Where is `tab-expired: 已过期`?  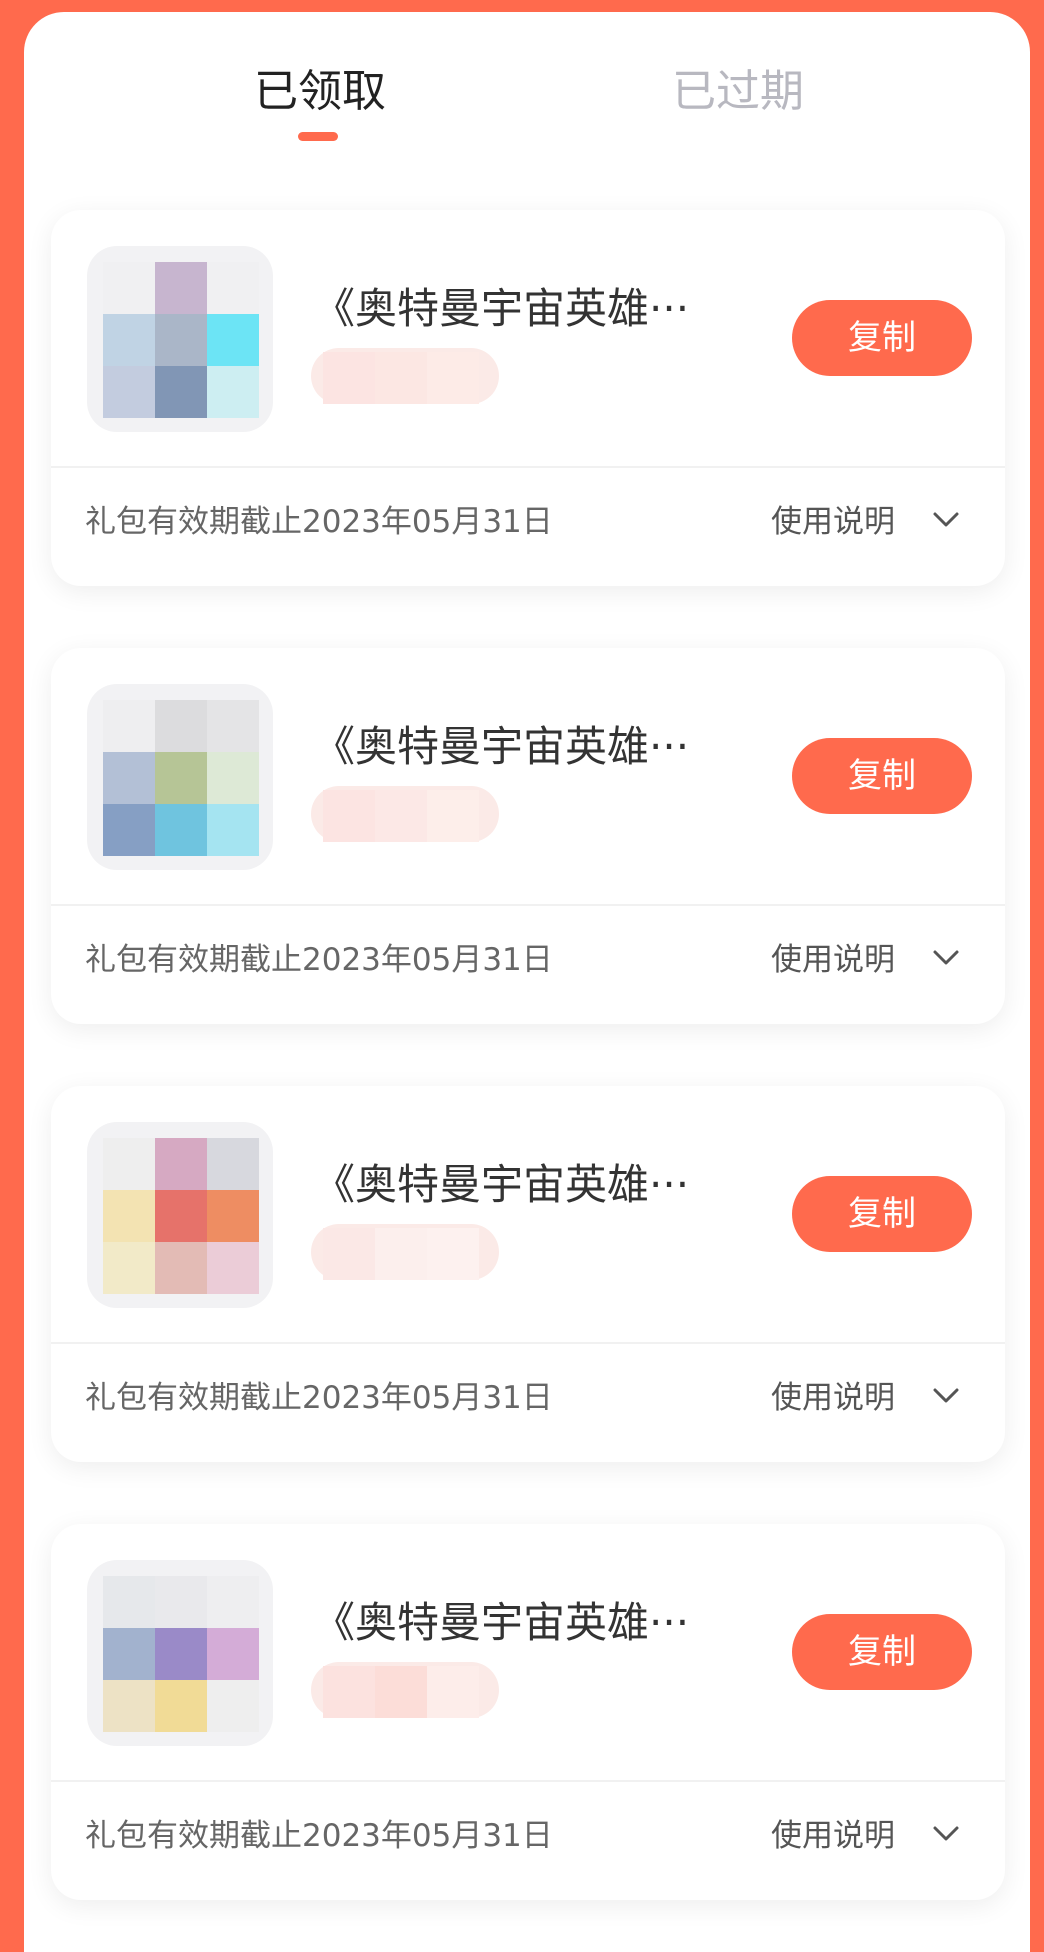
tab-expired: 已过期 is located at coordinates (738, 92).